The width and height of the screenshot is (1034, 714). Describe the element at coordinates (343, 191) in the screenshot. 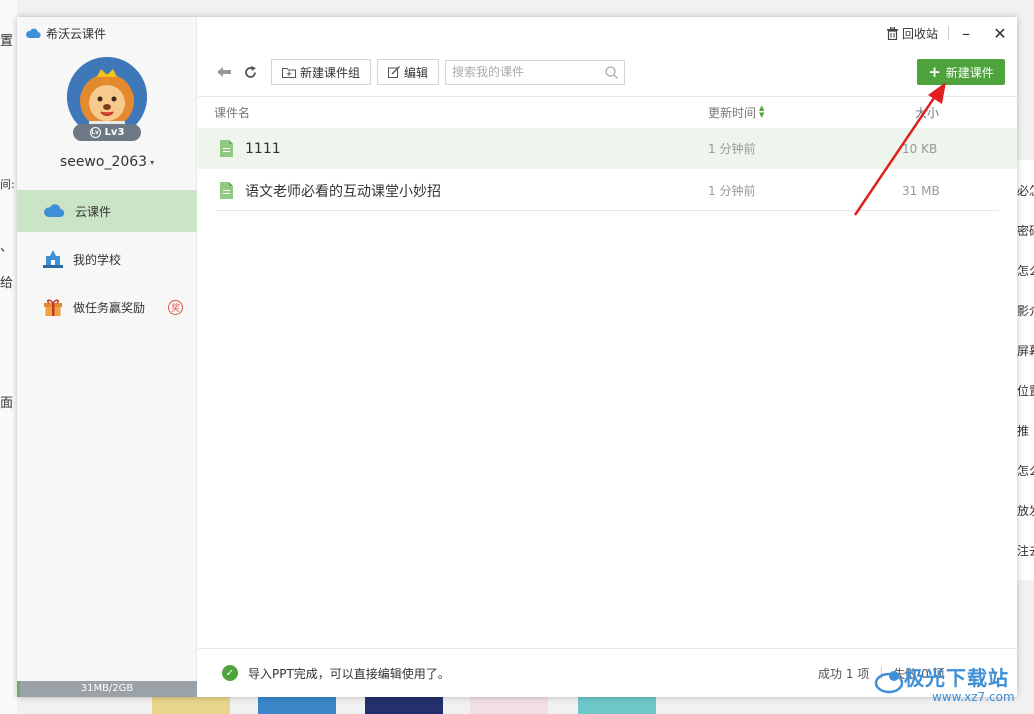

I see `file-name: 语文老师必看的互动课堂小妙招` at that location.